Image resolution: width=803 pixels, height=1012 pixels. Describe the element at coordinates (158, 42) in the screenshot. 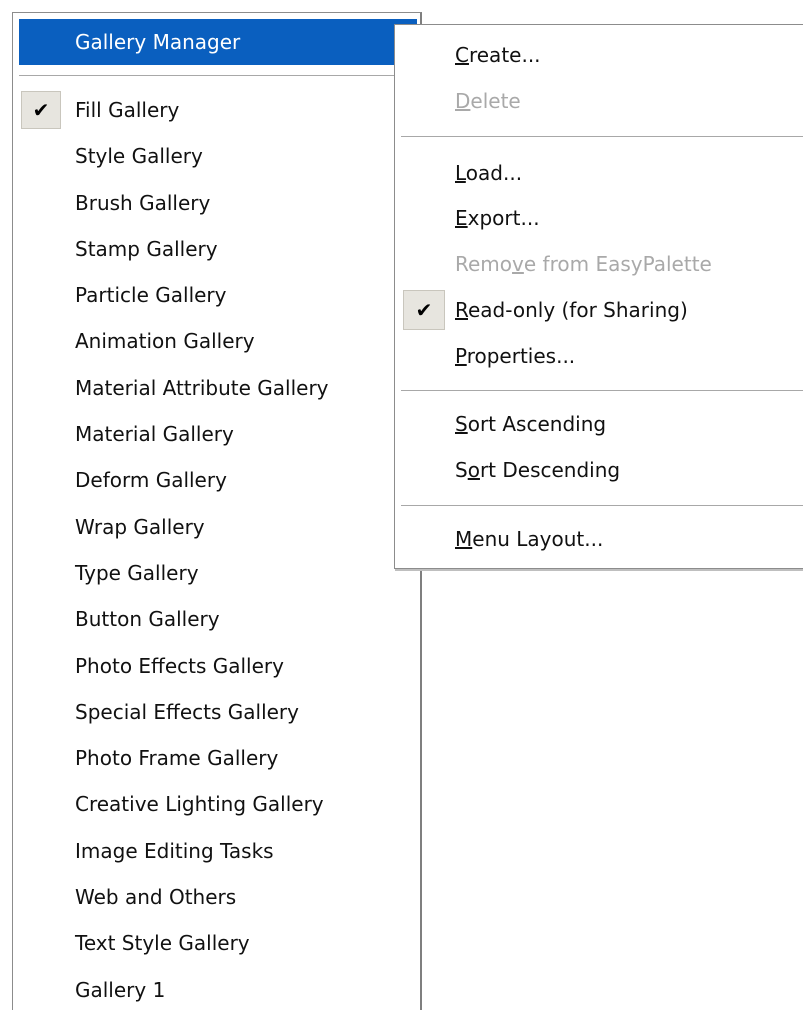

I see `gallery-manager-label: Gallery Manager` at that location.